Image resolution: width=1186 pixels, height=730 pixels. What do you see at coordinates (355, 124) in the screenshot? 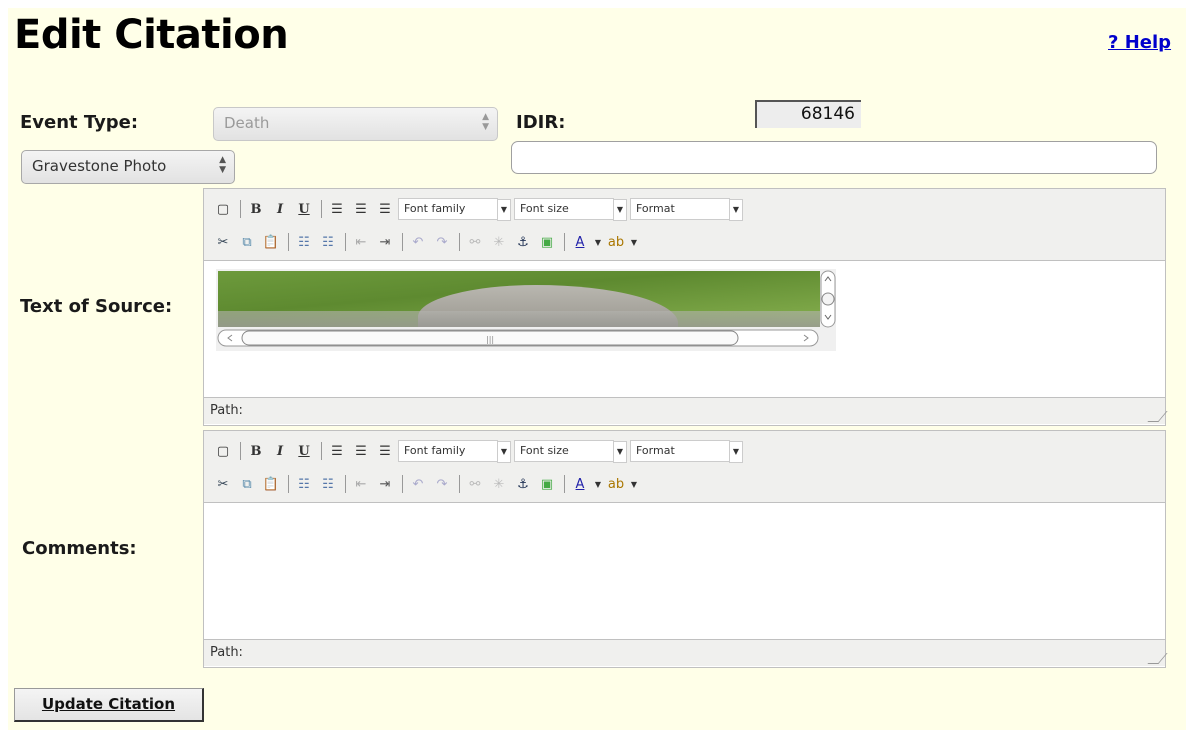
I see `event-type-select: Death ▲ ▼` at bounding box center [355, 124].